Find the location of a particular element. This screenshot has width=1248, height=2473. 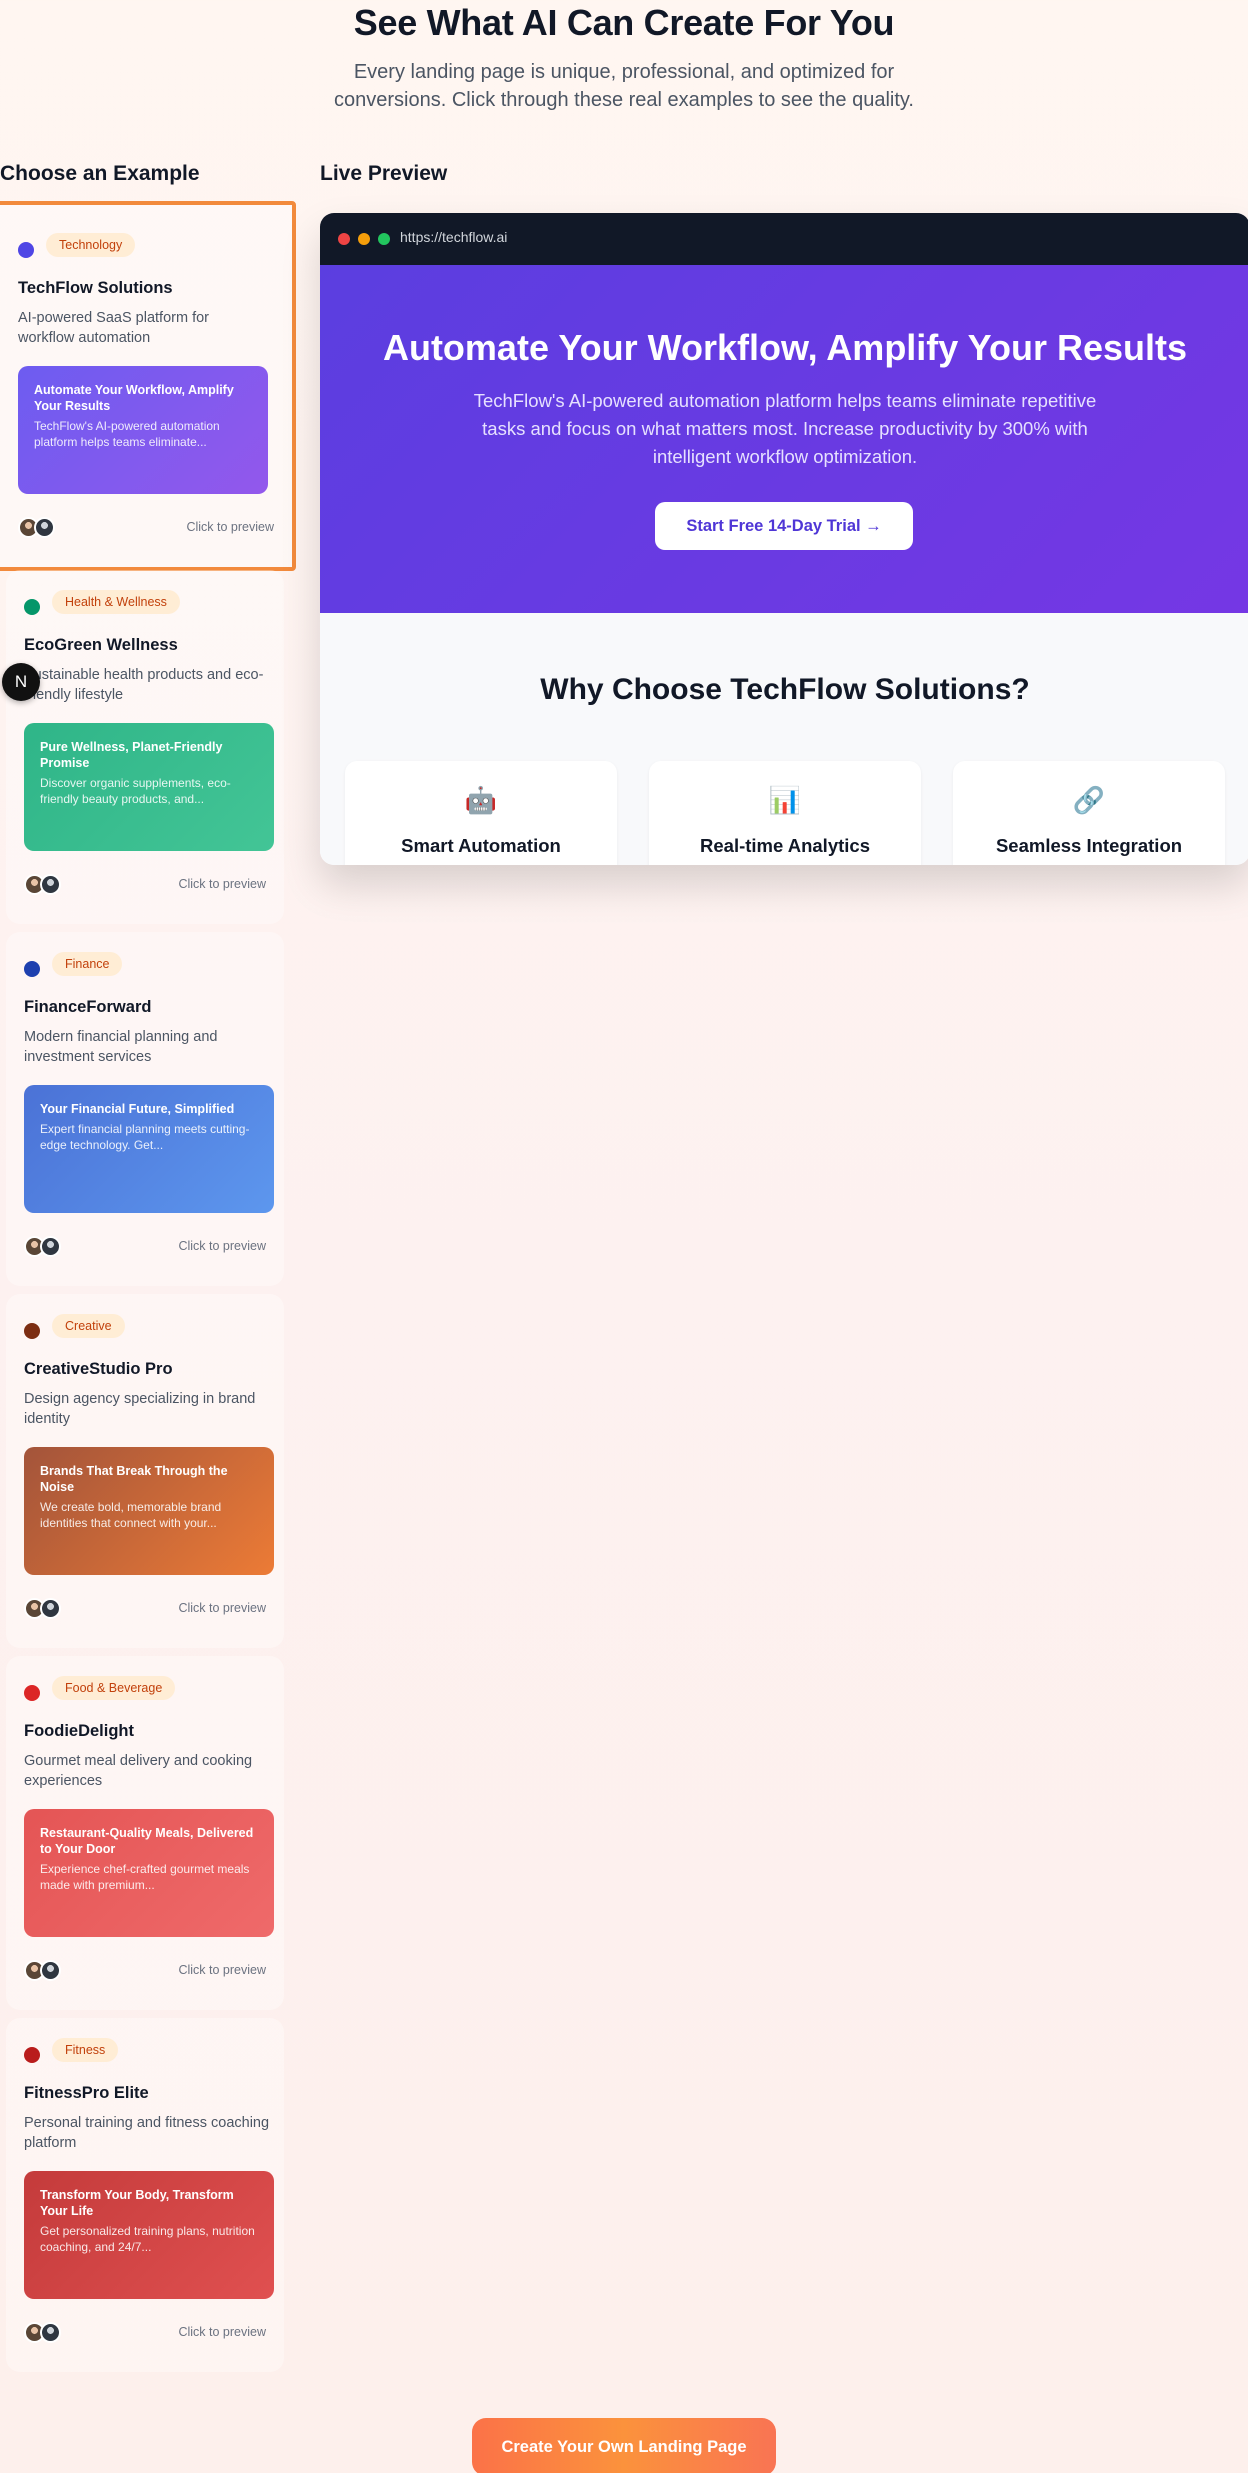

close-dot-icon is located at coordinates (344, 239).